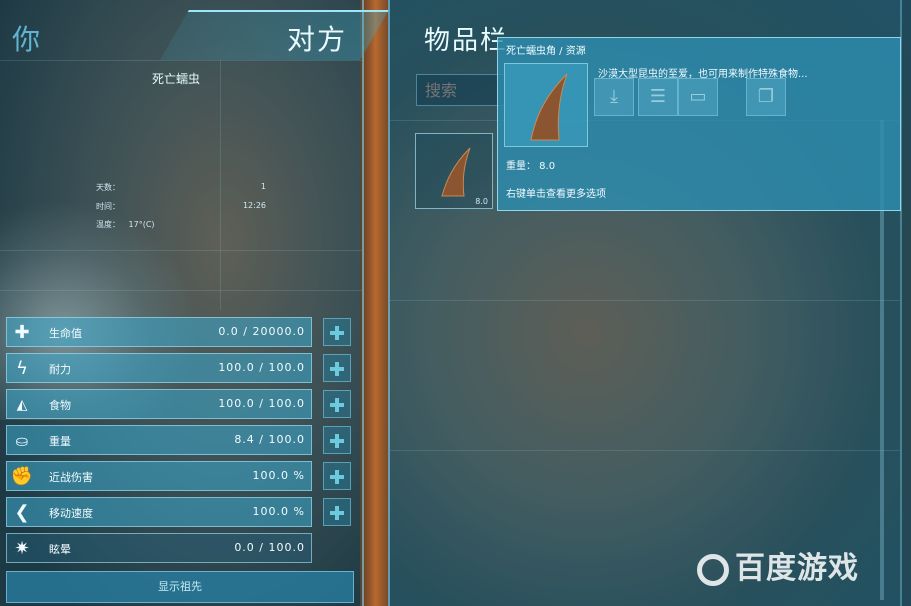  Describe the element at coordinates (181, 187) in the screenshot. I see `info-days: 天数： 1` at that location.